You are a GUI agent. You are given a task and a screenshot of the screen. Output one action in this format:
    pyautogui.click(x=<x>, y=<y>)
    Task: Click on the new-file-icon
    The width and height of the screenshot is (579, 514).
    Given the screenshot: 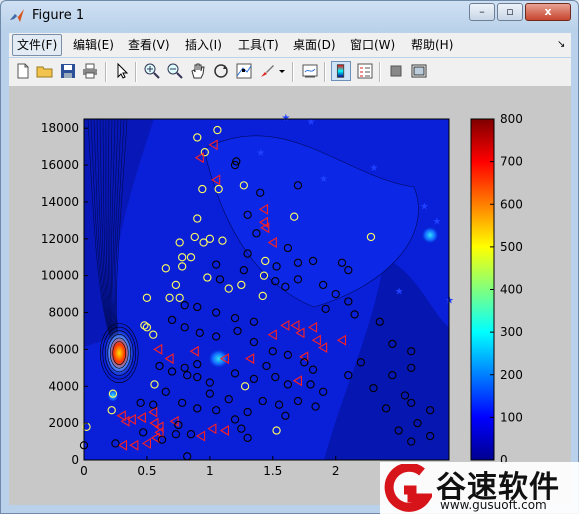 What is the action you would take?
    pyautogui.click(x=23, y=71)
    